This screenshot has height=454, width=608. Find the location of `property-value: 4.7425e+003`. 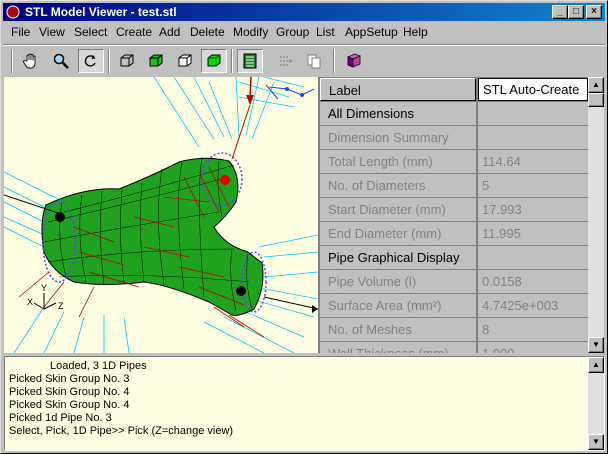

property-value: 4.7425e+003 is located at coordinates (533, 305).